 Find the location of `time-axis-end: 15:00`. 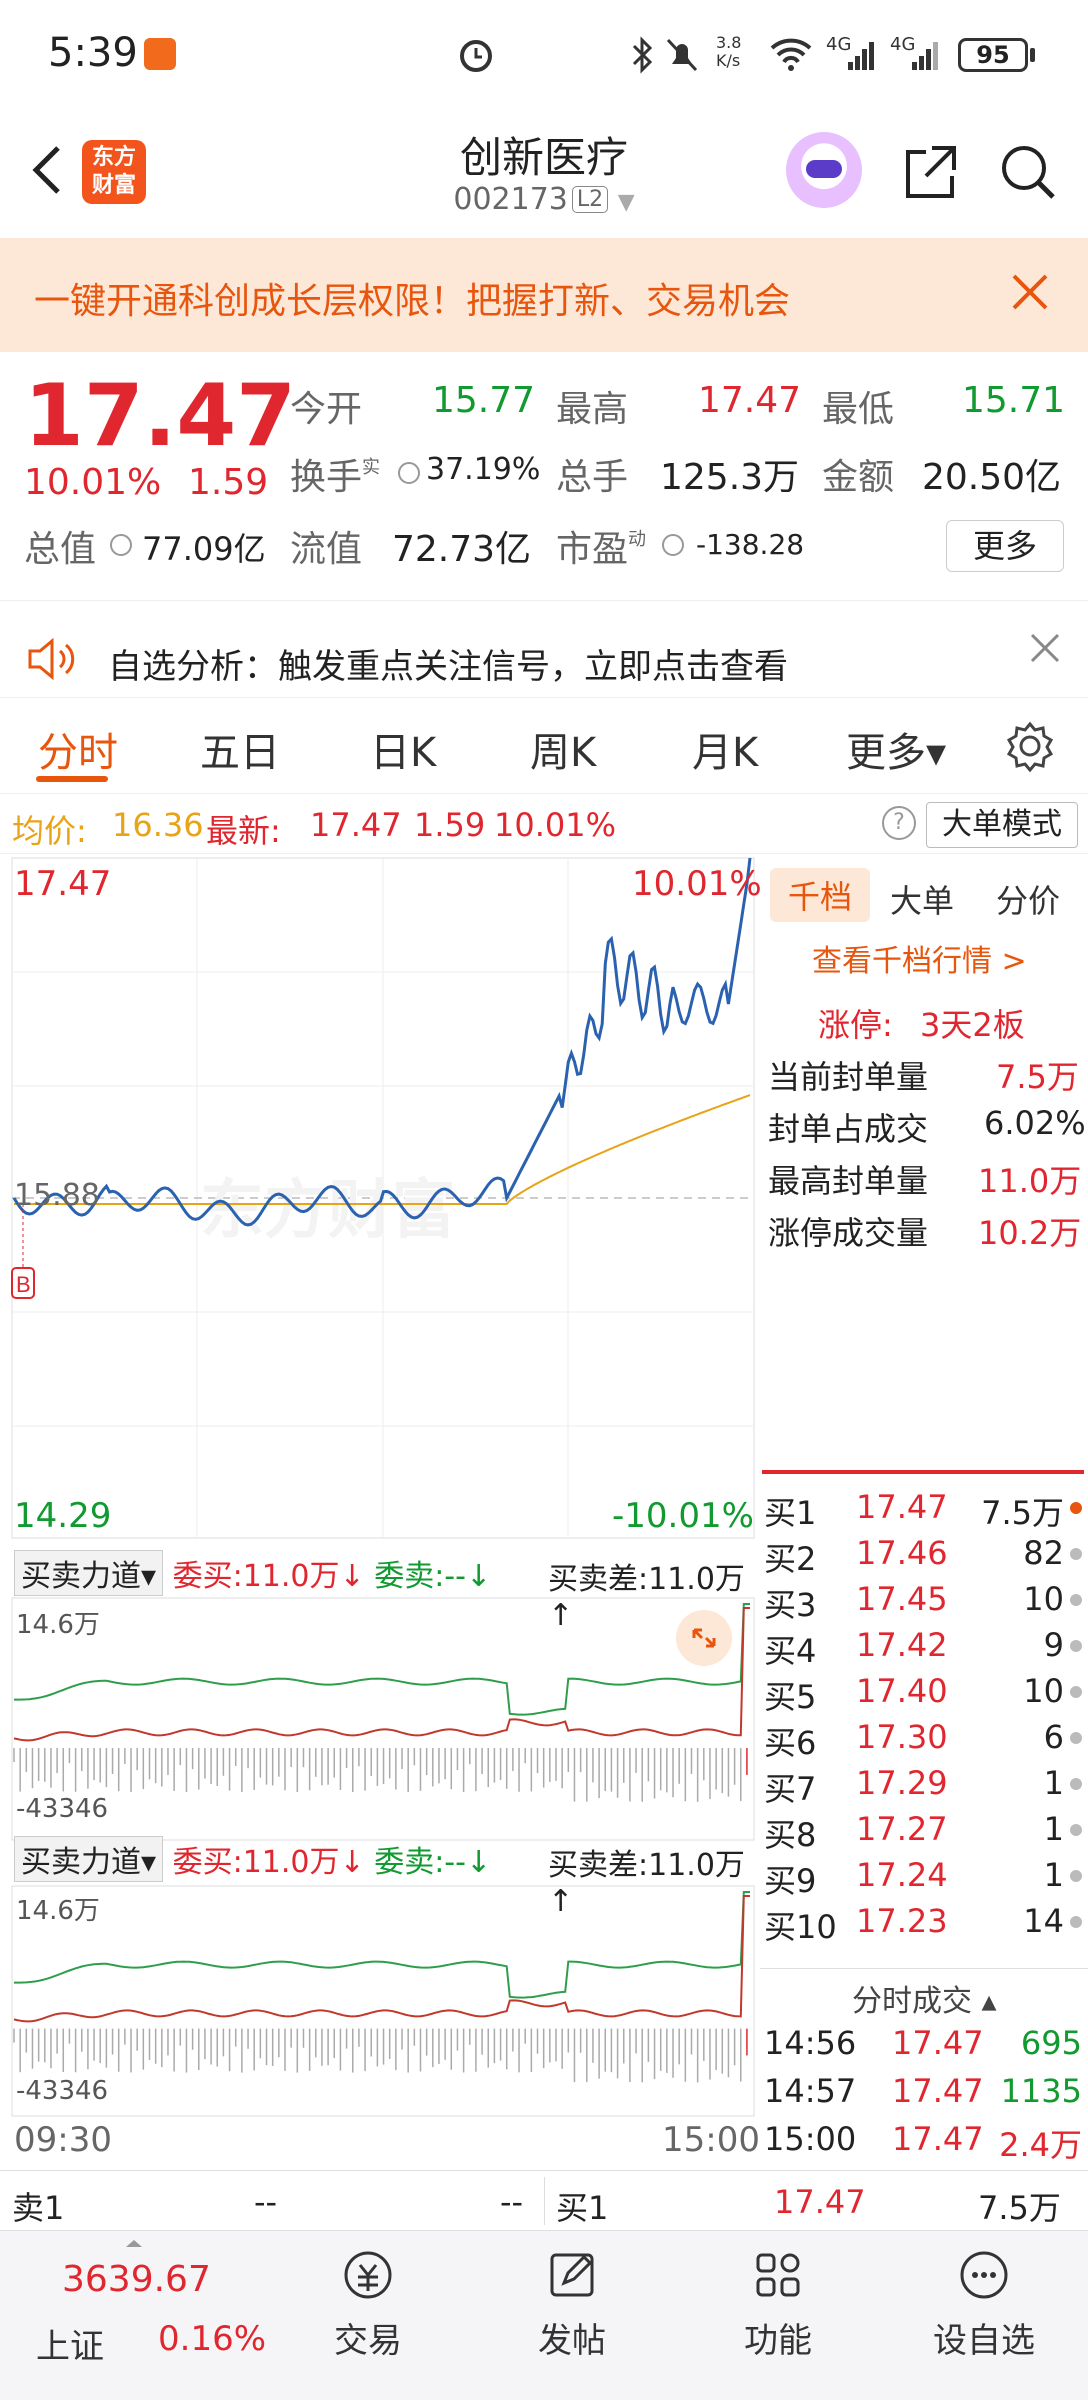

time-axis-end: 15:00 is located at coordinates (711, 2140).